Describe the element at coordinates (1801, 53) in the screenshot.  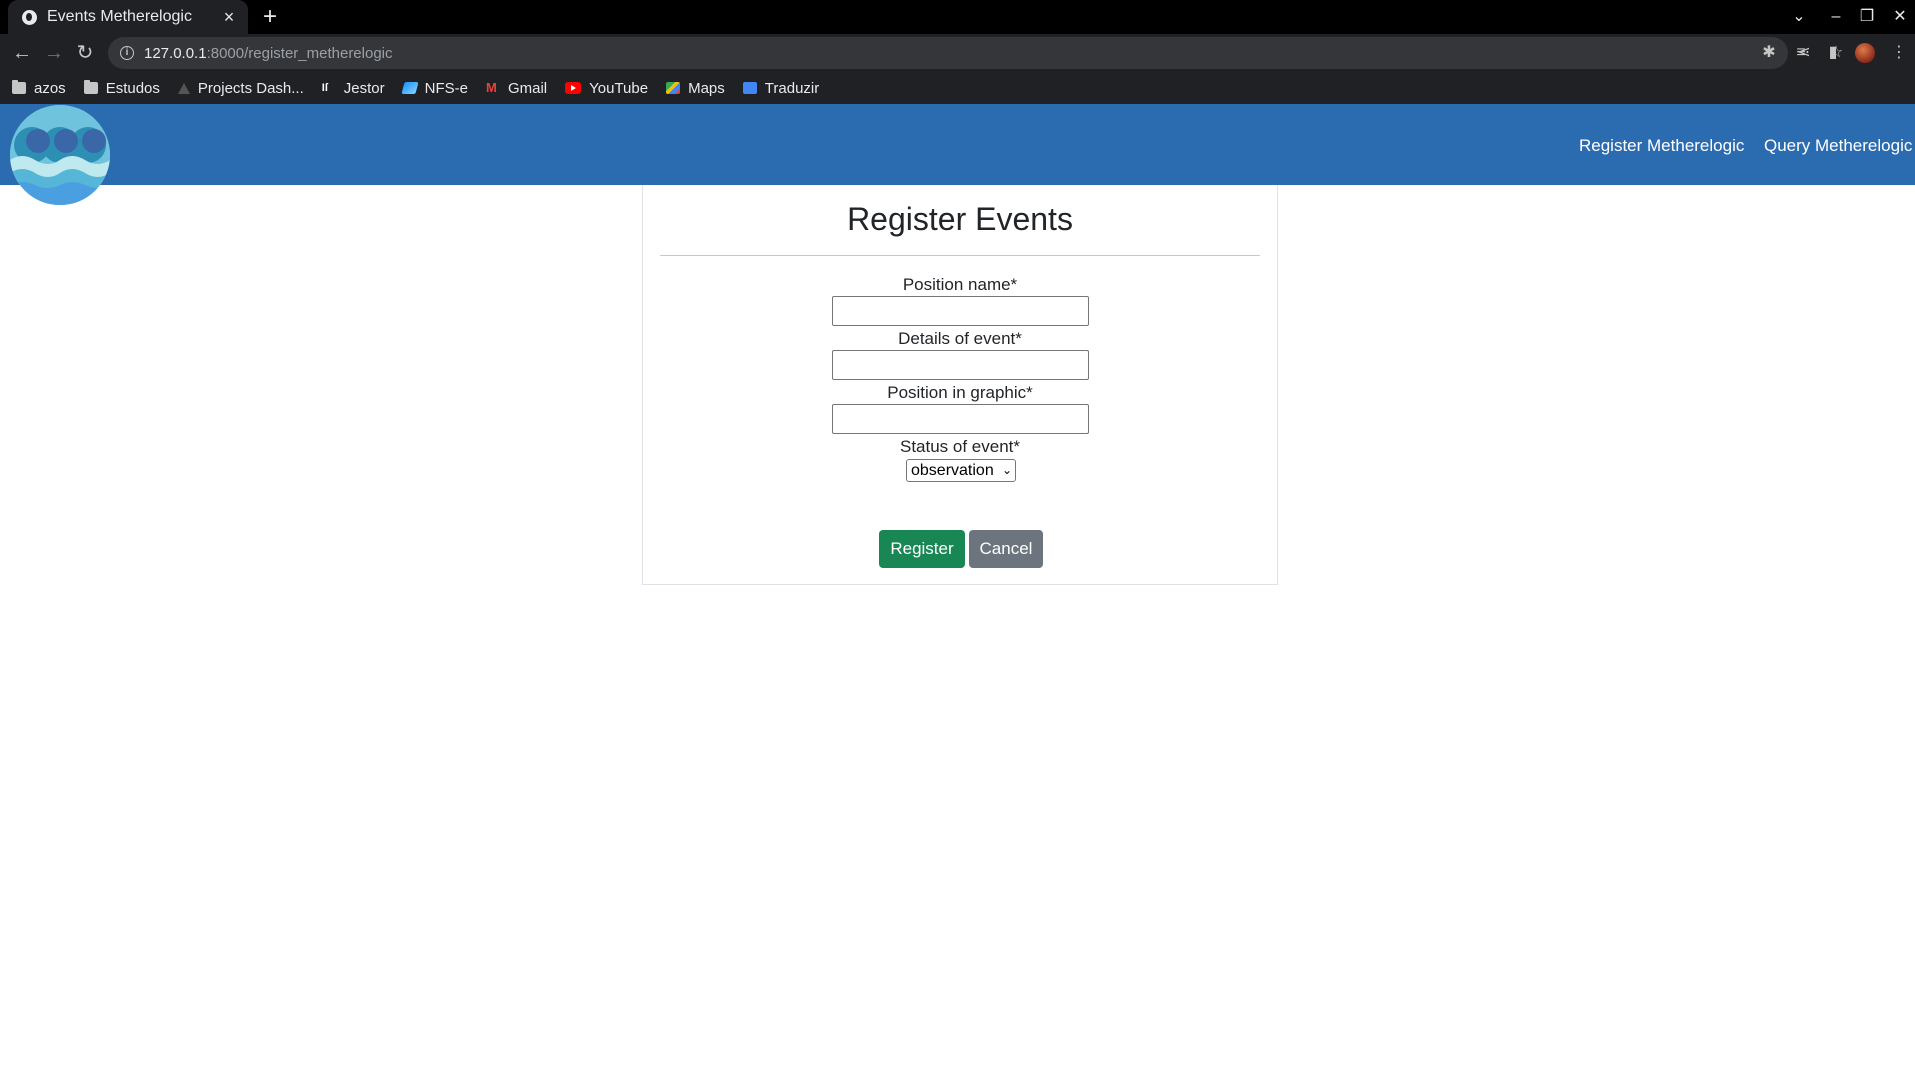
I see `reading-list-icon: ≡` at that location.